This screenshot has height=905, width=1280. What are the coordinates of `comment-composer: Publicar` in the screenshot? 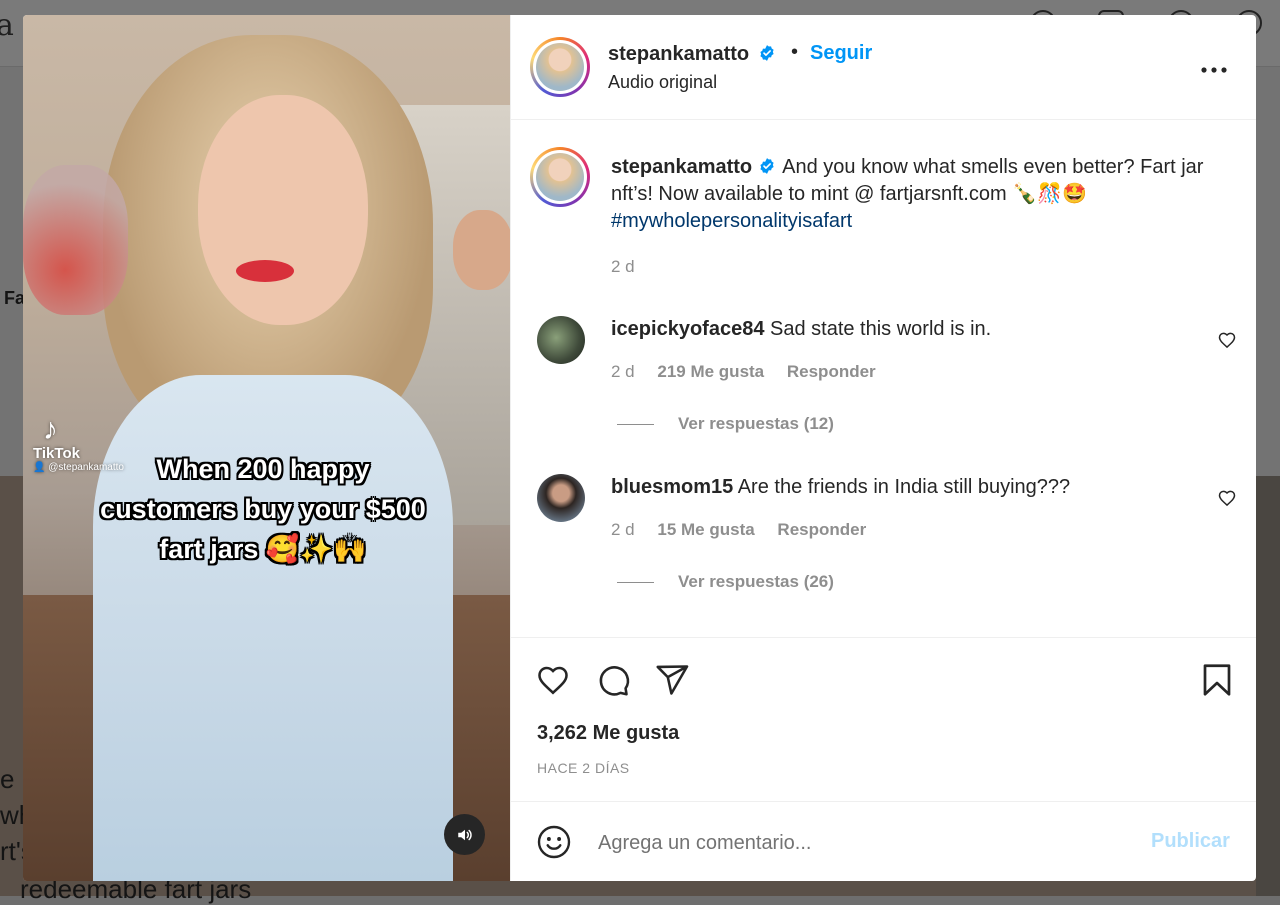 It's located at (883, 841).